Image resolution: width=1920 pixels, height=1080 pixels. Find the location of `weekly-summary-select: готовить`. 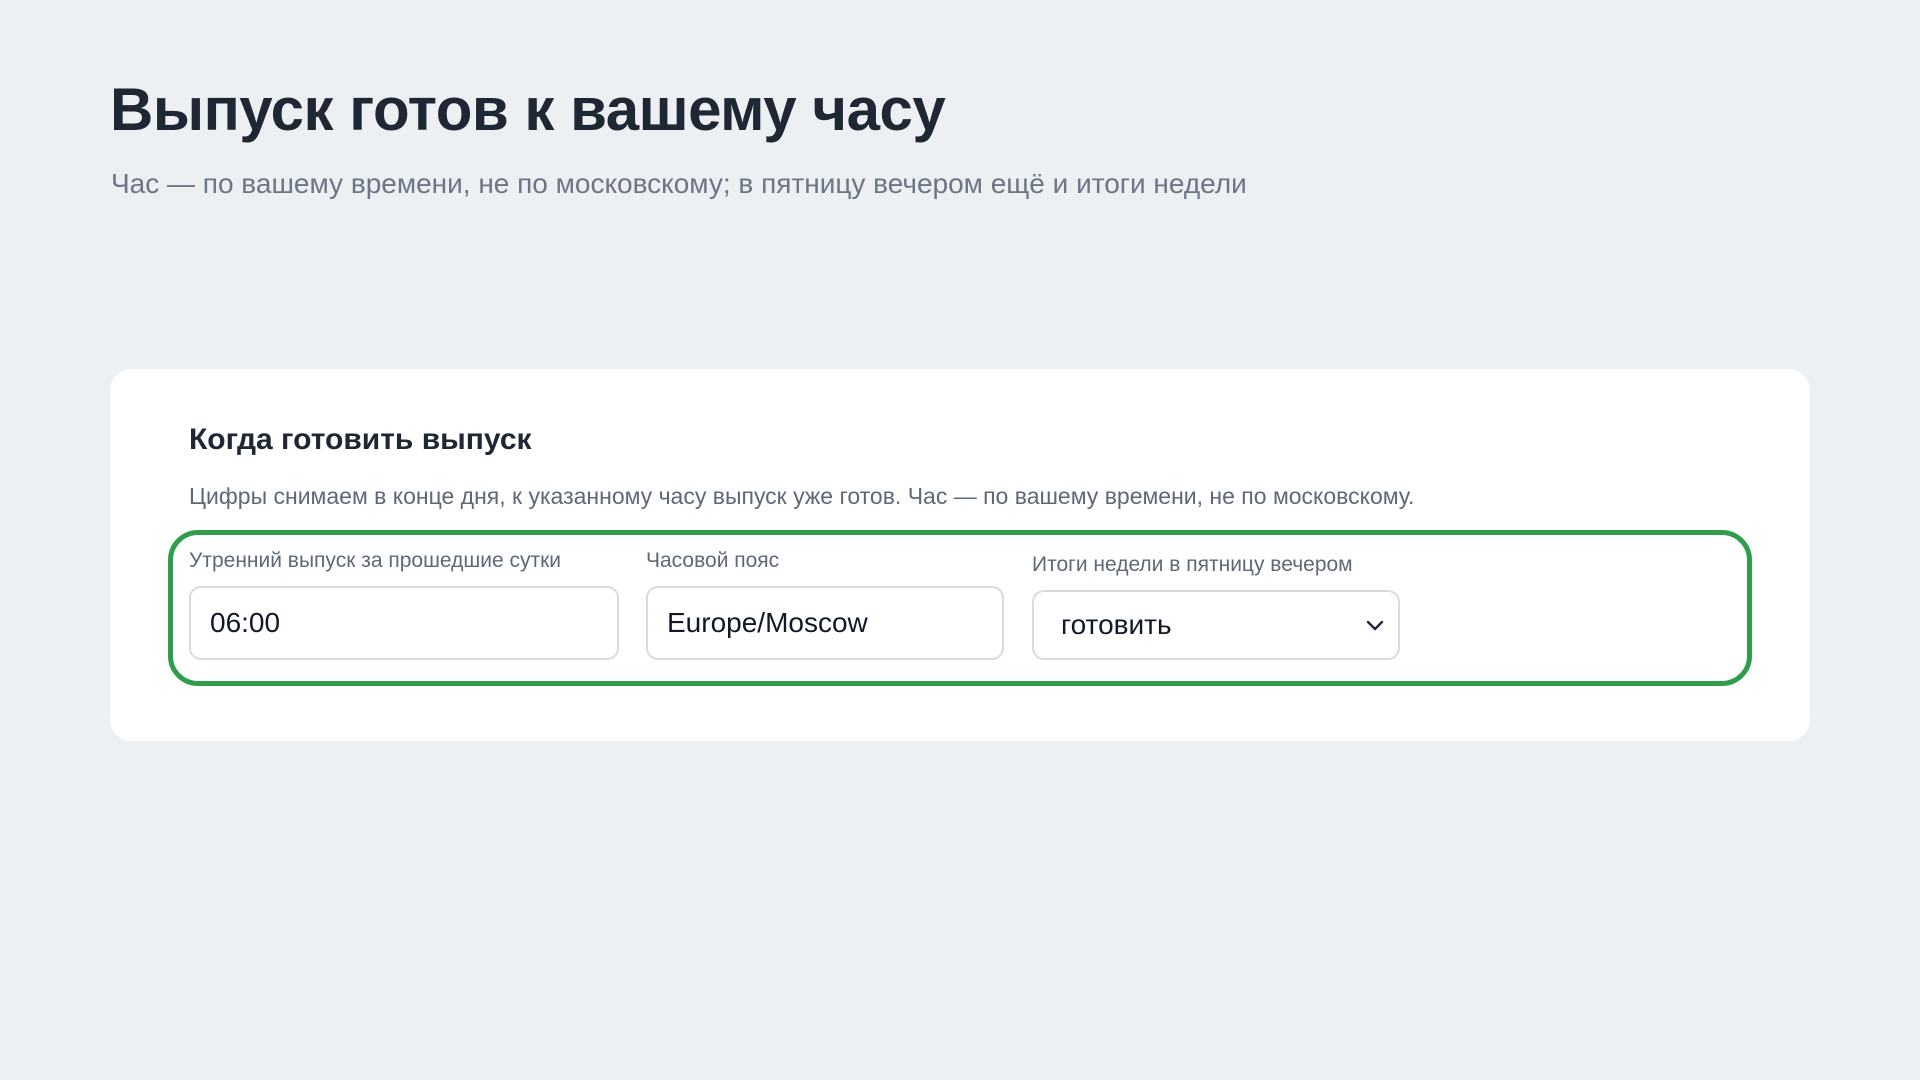

weekly-summary-select: готовить is located at coordinates (1216, 625).